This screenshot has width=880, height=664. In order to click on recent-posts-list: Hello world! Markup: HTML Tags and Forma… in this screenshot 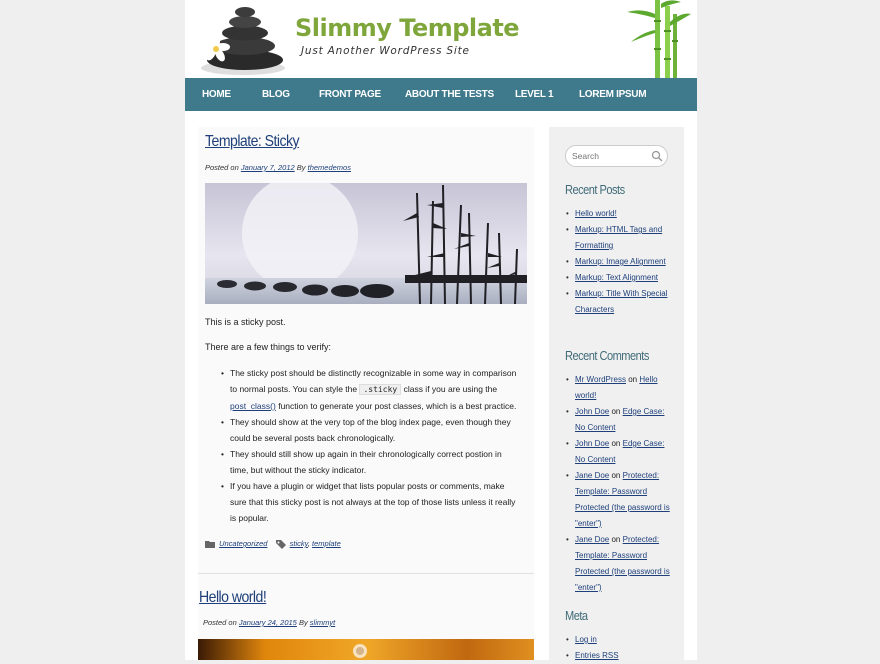, I will do `click(618, 262)`.